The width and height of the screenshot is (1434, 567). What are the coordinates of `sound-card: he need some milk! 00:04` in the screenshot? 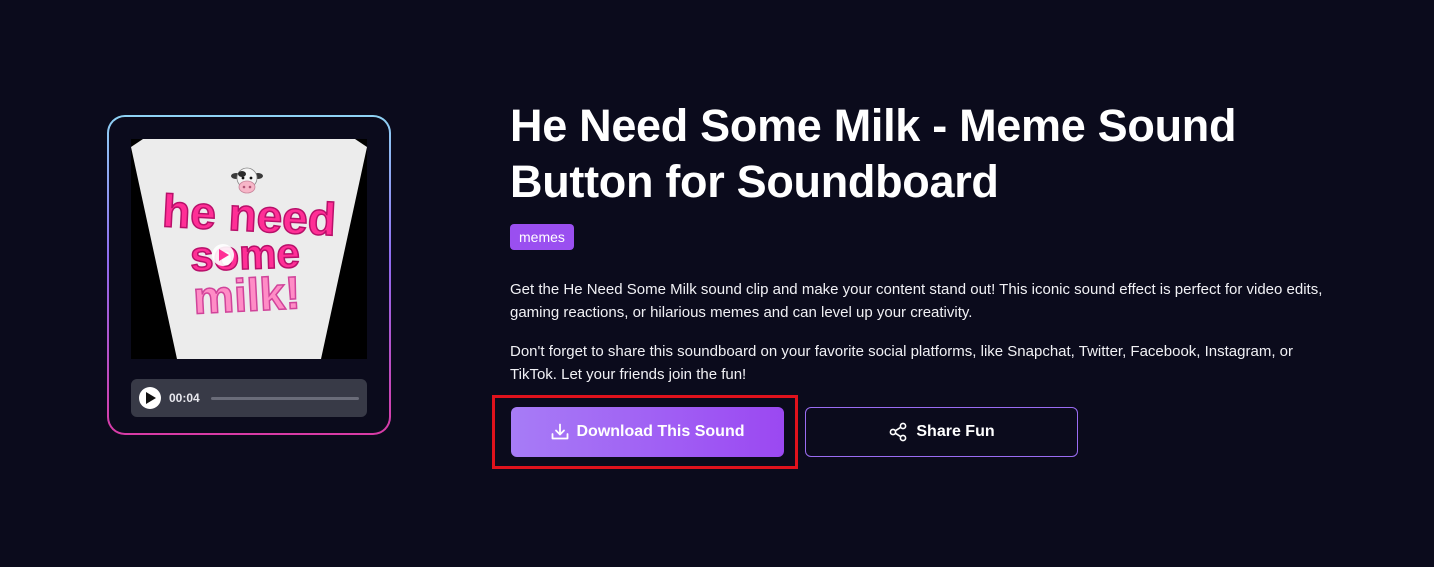 It's located at (249, 275).